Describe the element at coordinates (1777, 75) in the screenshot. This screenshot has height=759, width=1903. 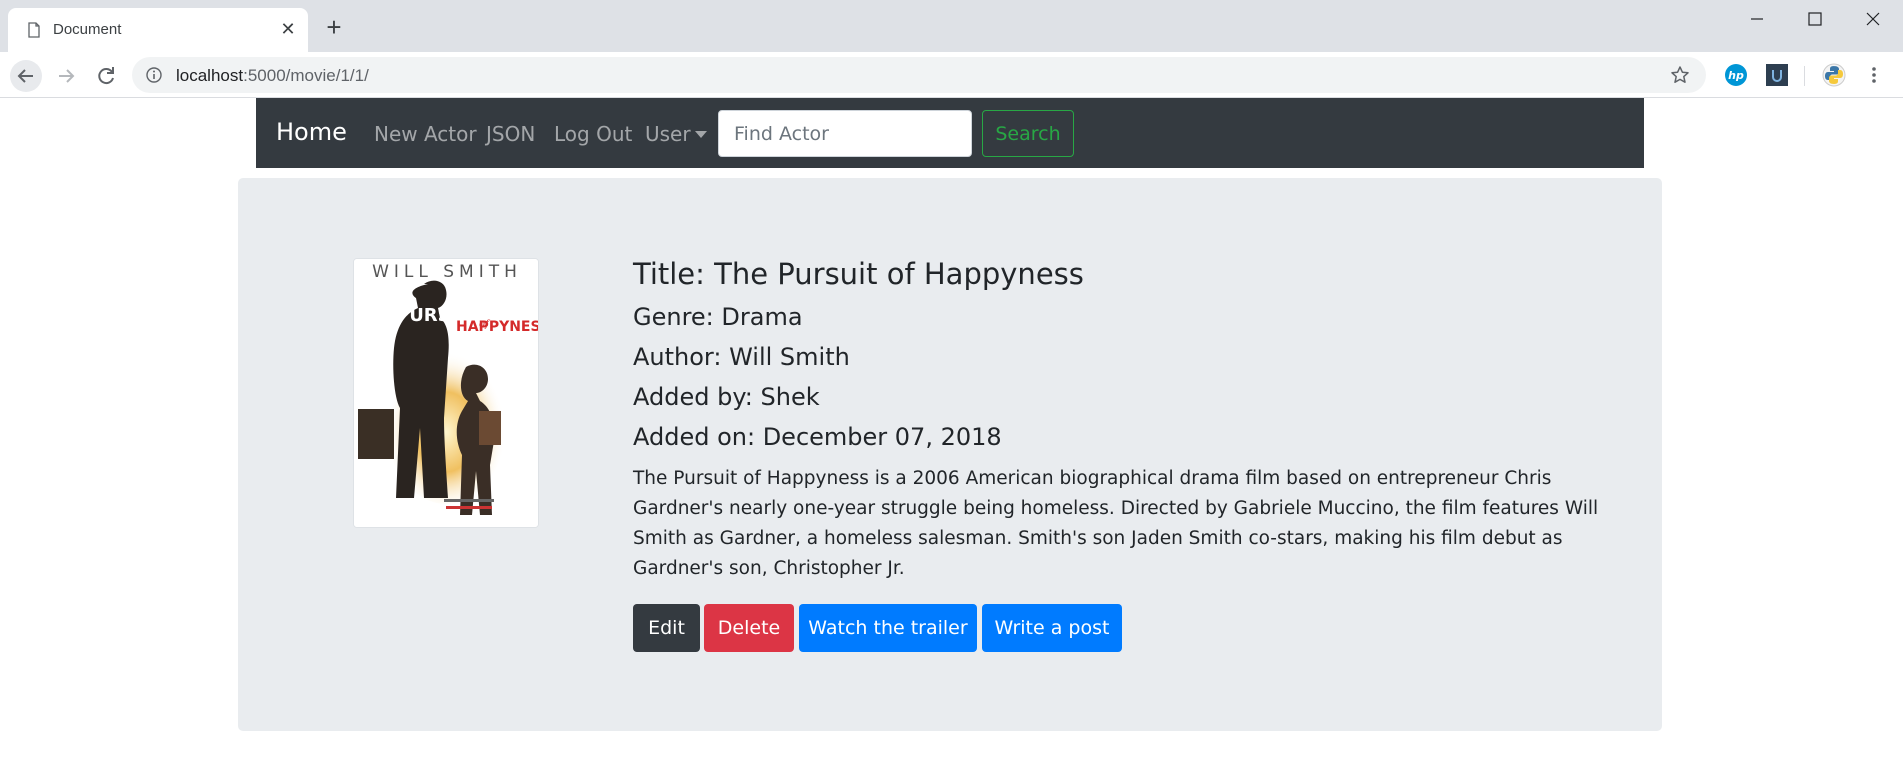
I see `v-extension-icon` at that location.